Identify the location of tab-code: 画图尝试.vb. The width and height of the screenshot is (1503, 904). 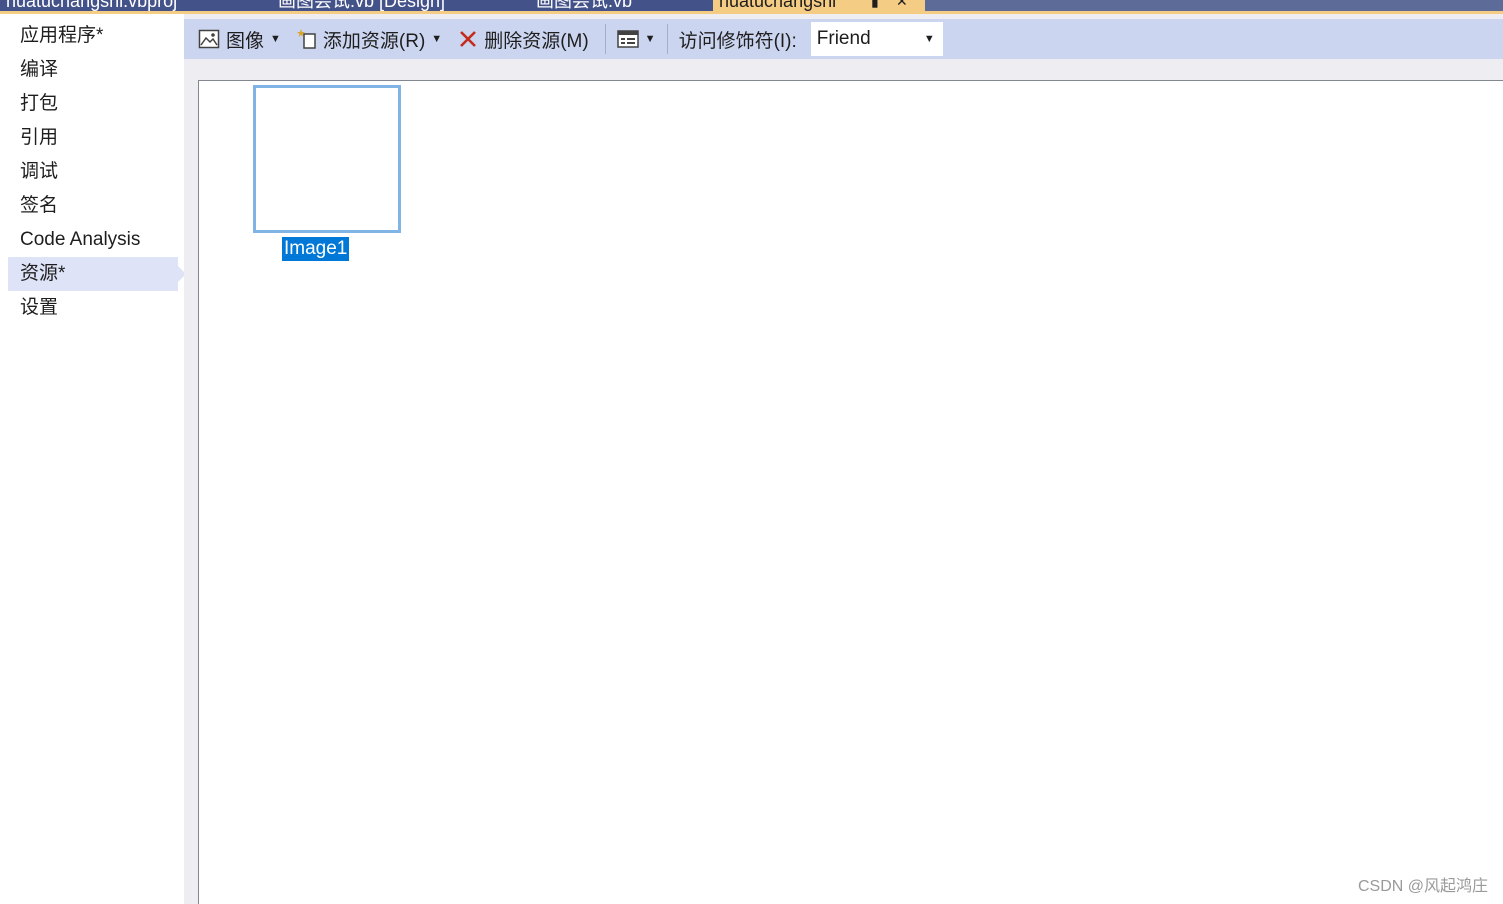
(623, 5).